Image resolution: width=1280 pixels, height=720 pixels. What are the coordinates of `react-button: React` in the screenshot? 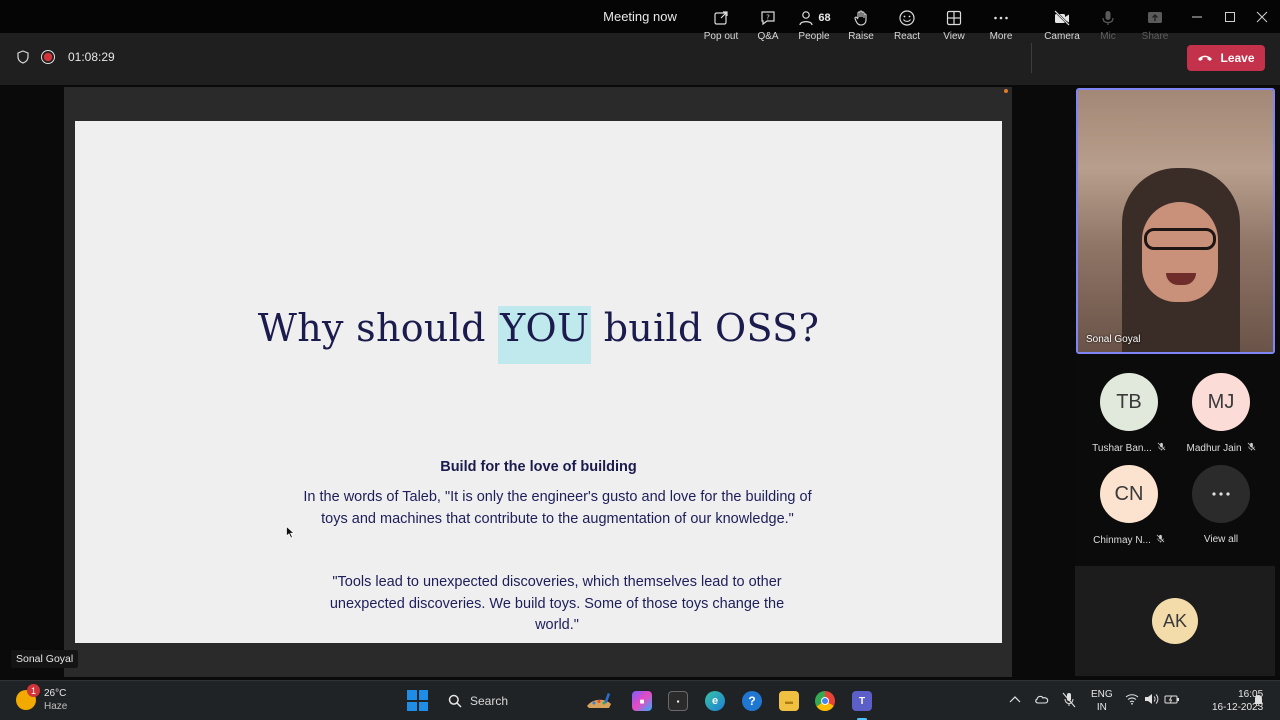 It's located at (907, 27).